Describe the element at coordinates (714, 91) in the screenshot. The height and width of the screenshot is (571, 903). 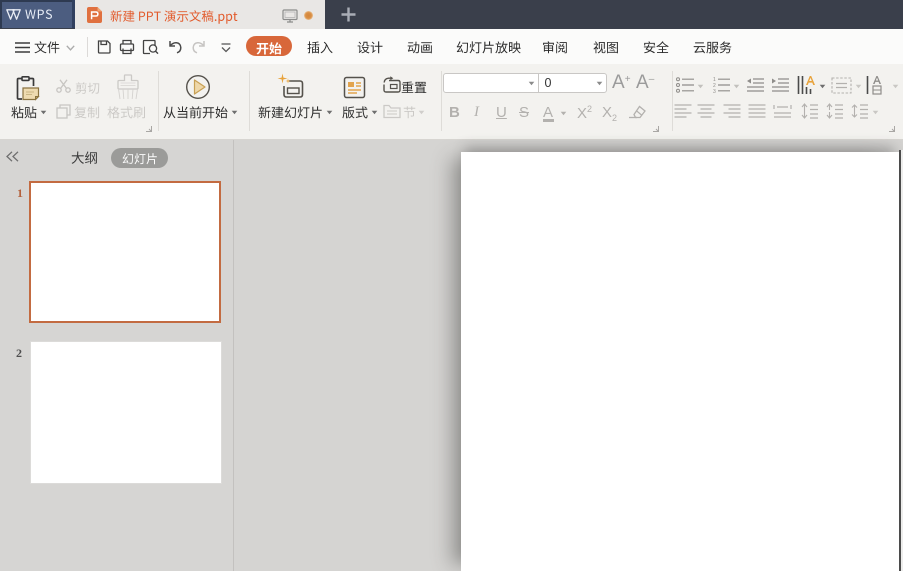
I see `svg-text: 3` at that location.